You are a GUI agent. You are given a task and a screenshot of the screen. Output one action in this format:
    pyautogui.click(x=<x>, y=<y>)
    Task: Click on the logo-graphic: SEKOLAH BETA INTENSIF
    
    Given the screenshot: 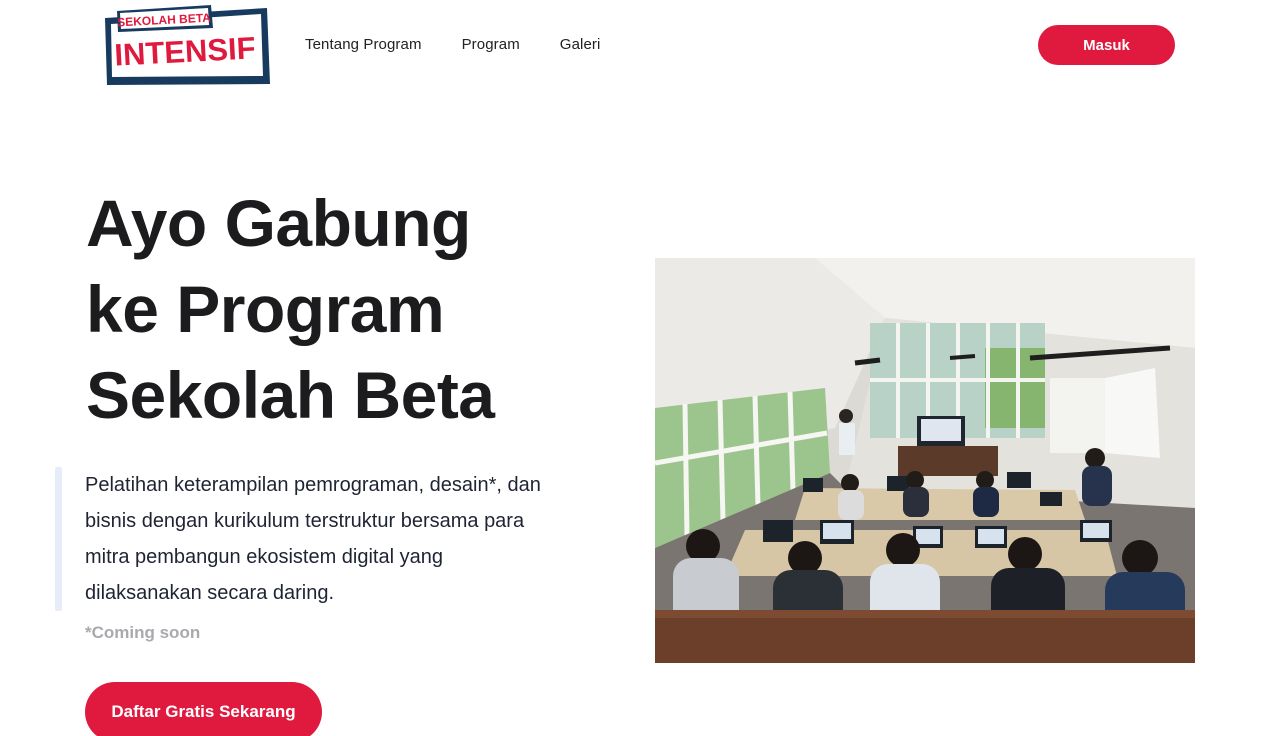 What is the action you would take?
    pyautogui.click(x=187, y=45)
    